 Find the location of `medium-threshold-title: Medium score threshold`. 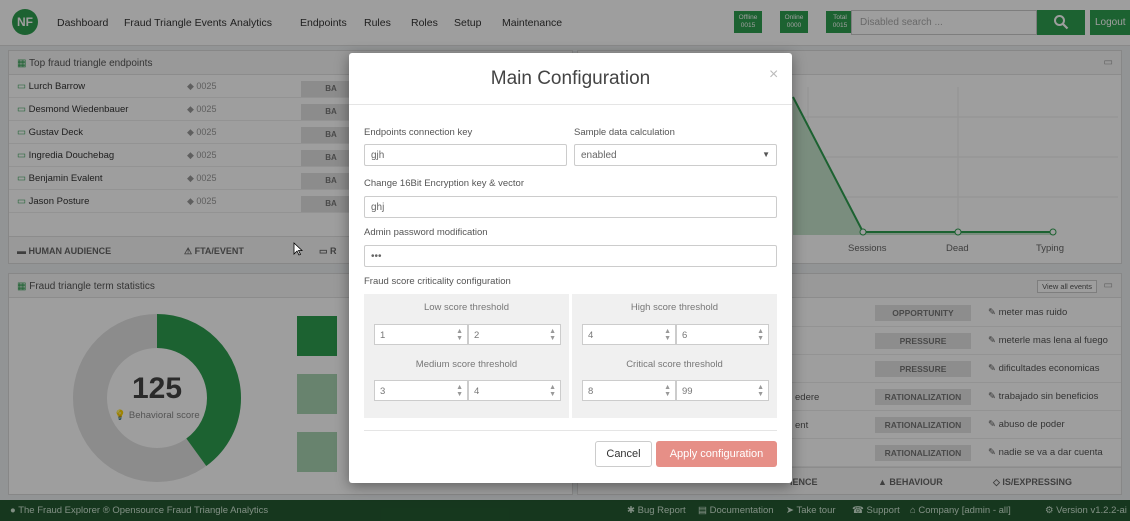

medium-threshold-title: Medium score threshold is located at coordinates (466, 364).